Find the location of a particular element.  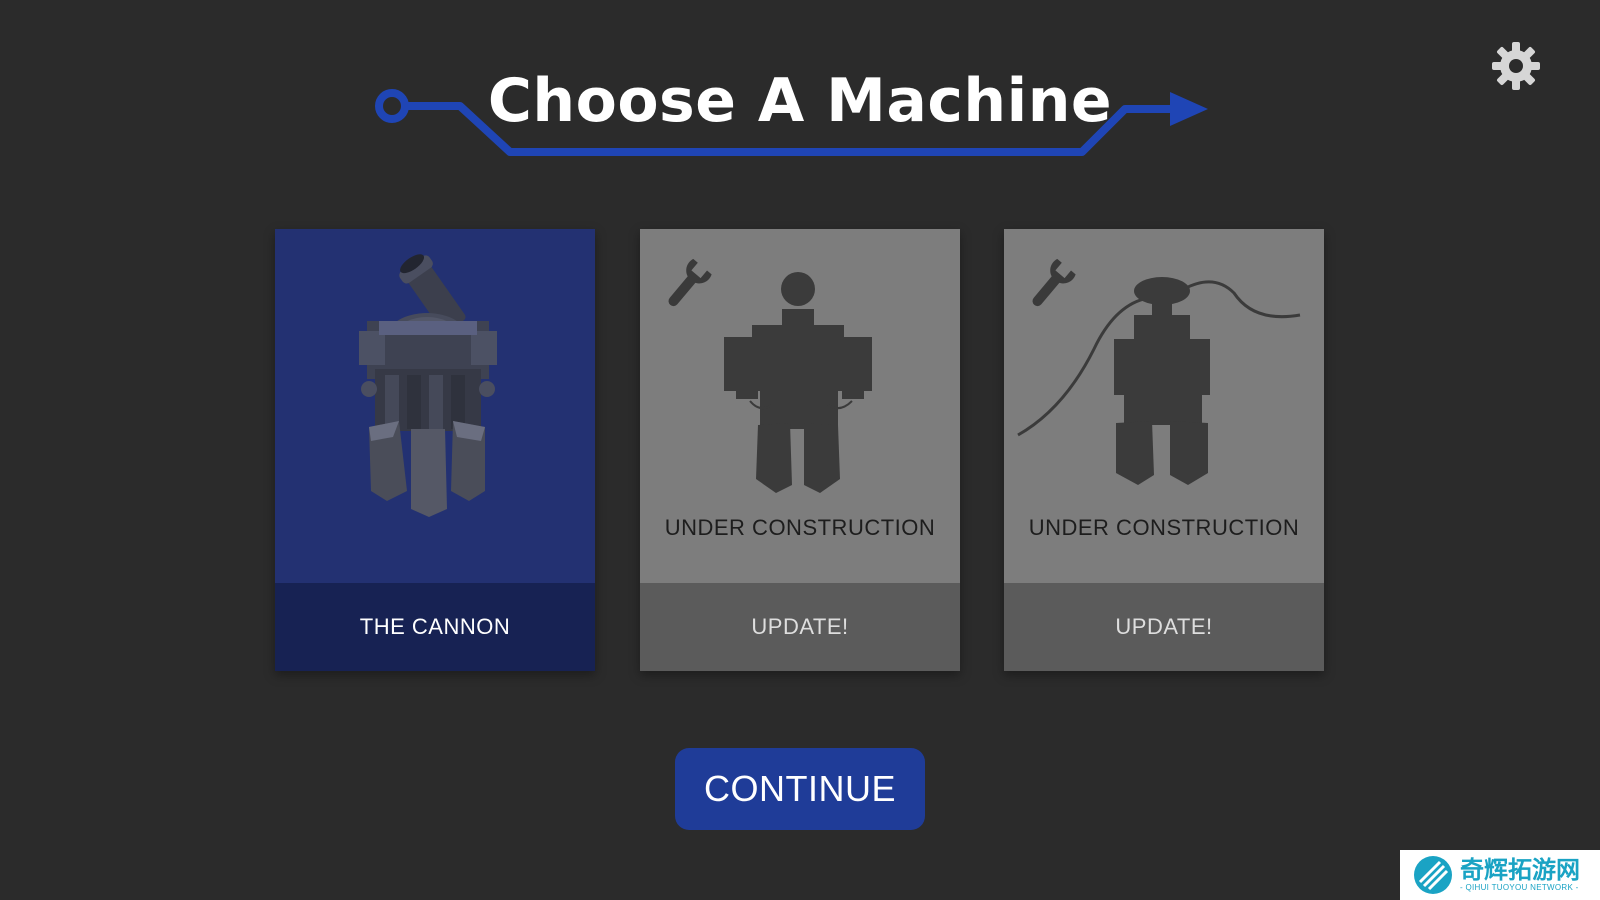

gear-icon is located at coordinates (1516, 66).